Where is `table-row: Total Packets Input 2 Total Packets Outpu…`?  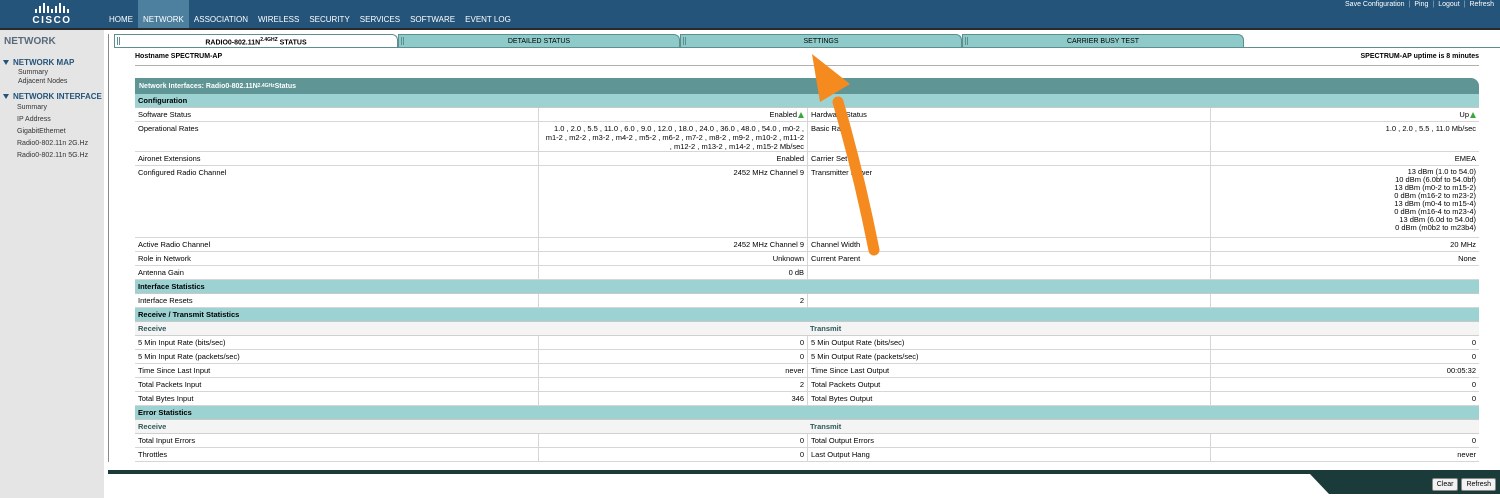 table-row: Total Packets Input 2 Total Packets Outpu… is located at coordinates (807, 385).